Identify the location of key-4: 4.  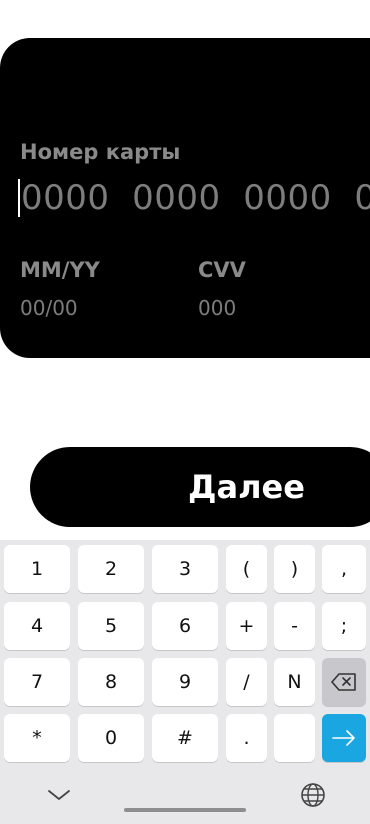
(37, 626).